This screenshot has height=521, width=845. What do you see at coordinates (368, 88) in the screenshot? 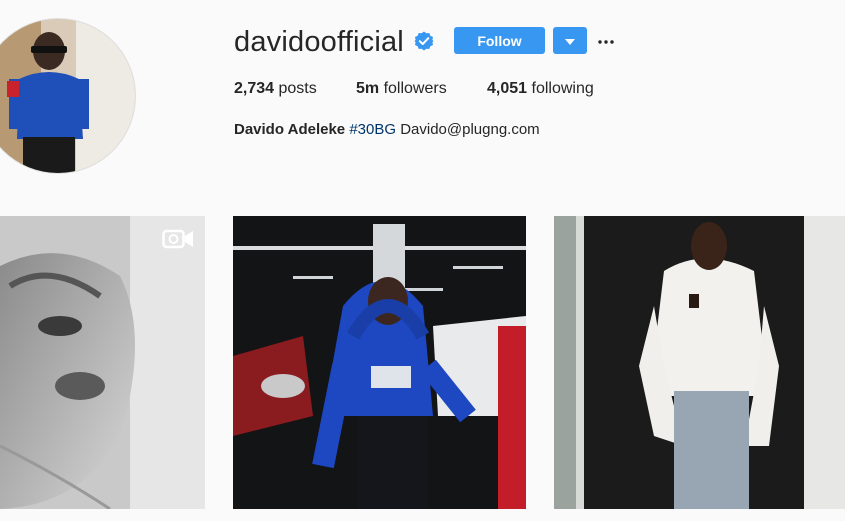
I see `followers-count: 5m` at bounding box center [368, 88].